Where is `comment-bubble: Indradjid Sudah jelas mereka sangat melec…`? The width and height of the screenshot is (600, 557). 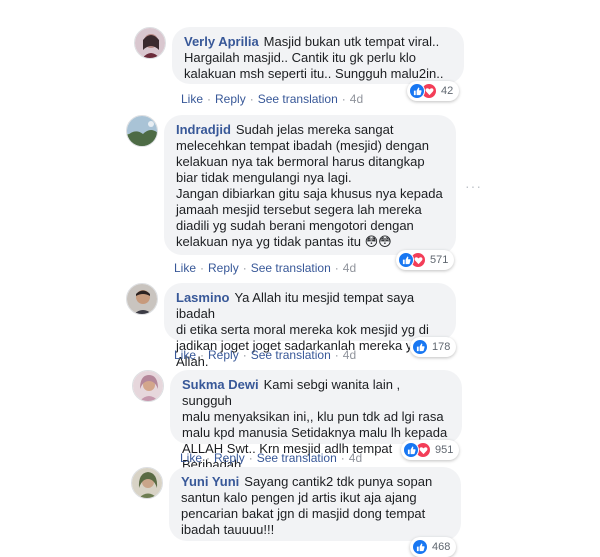
comment-bubble: Indradjid Sudah jelas mereka sangat melec… is located at coordinates (310, 185).